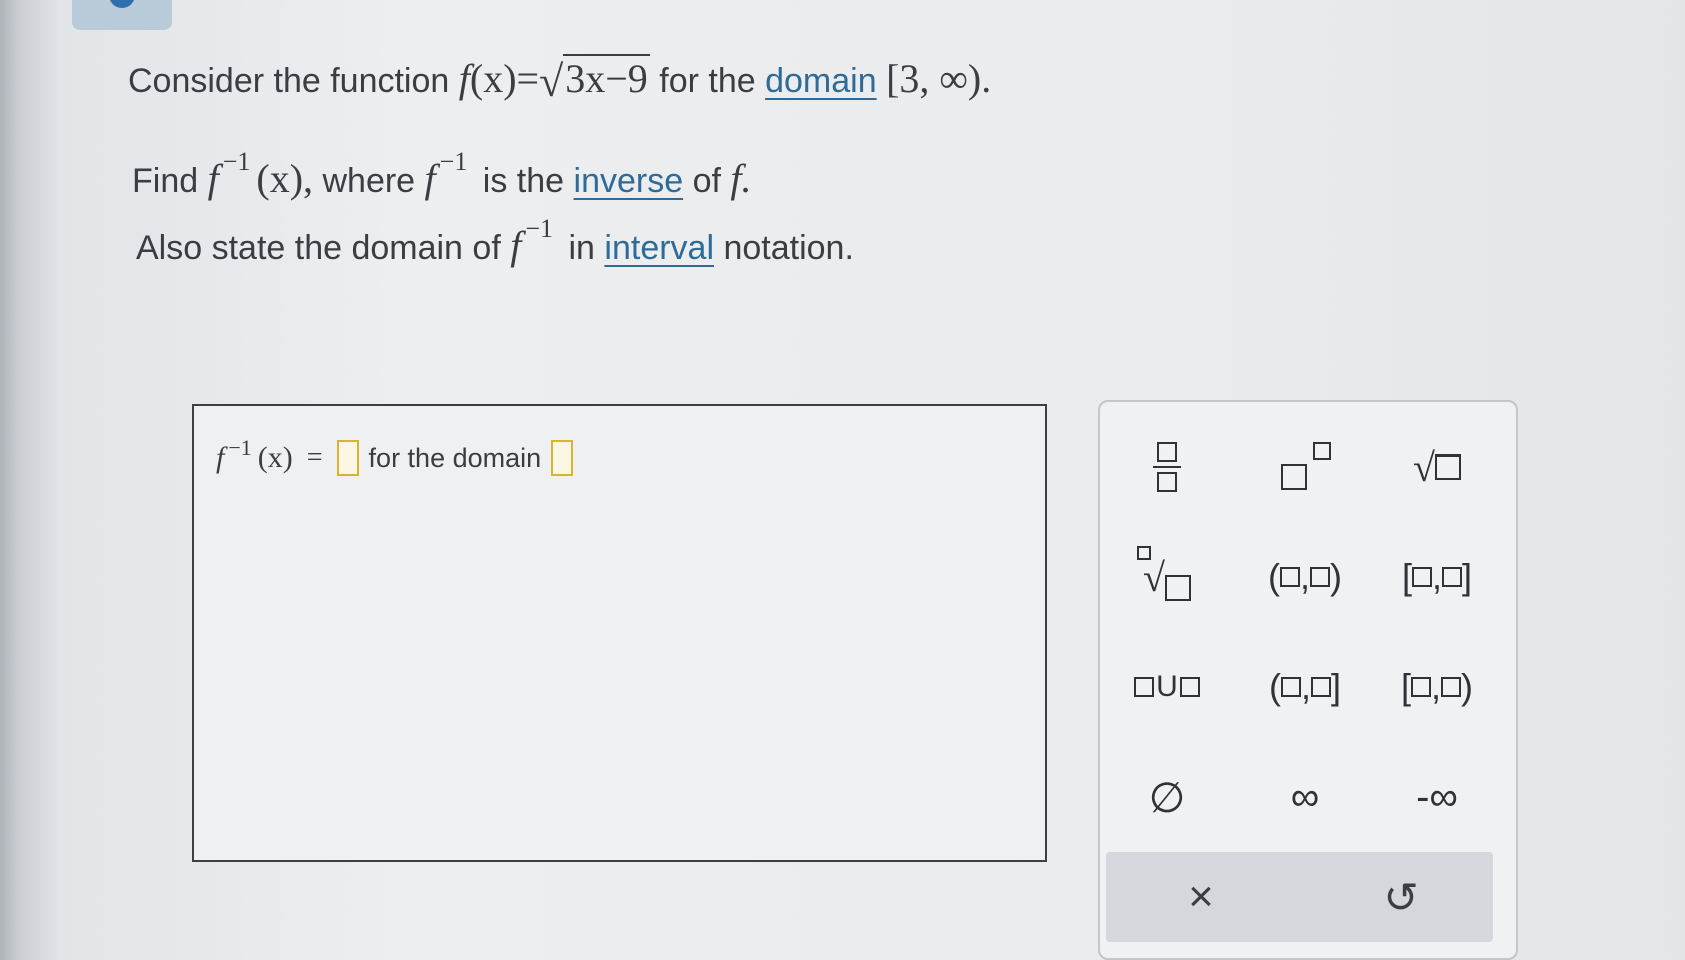  I want to click on square-root-button: √, so click(1437, 467).